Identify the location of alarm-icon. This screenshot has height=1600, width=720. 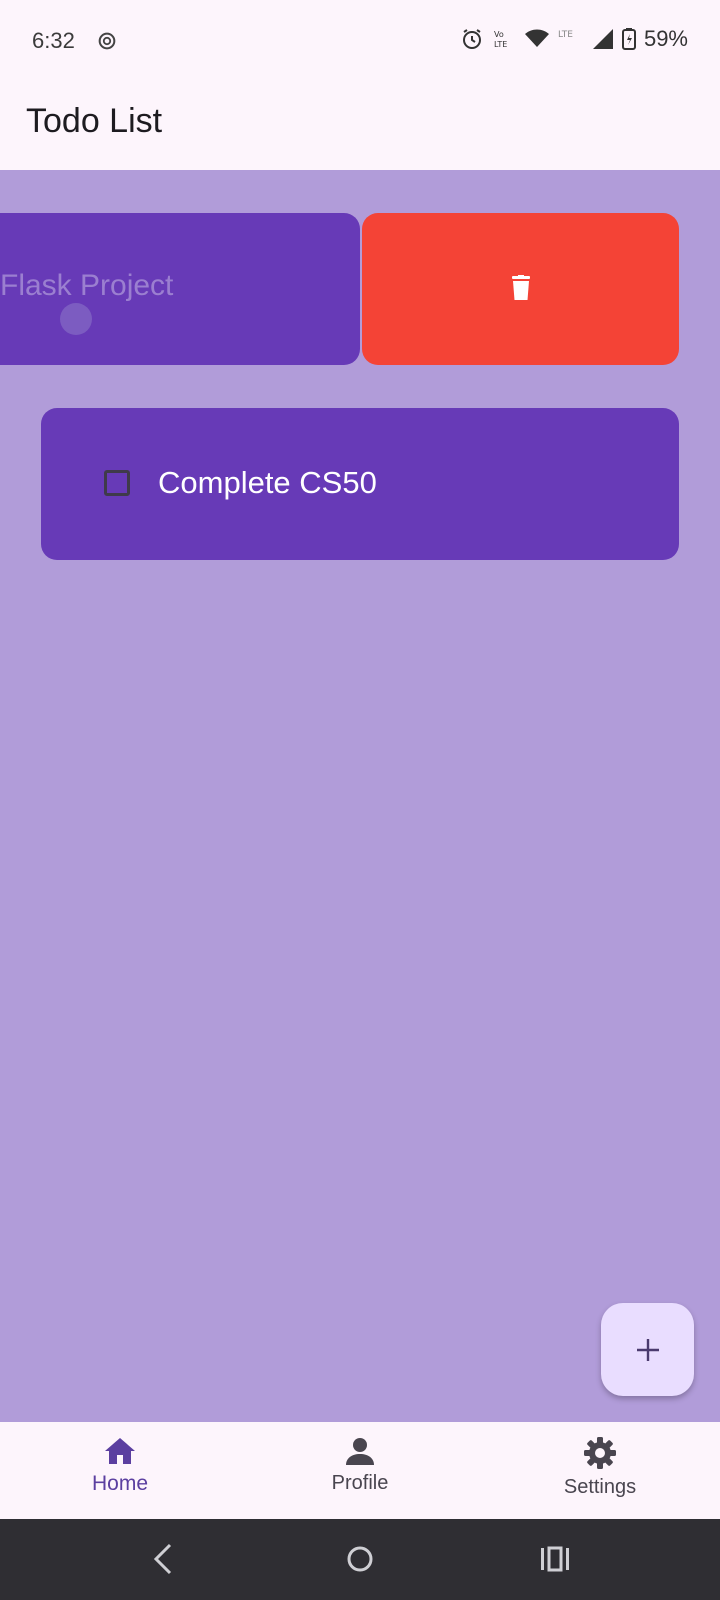
(471, 39).